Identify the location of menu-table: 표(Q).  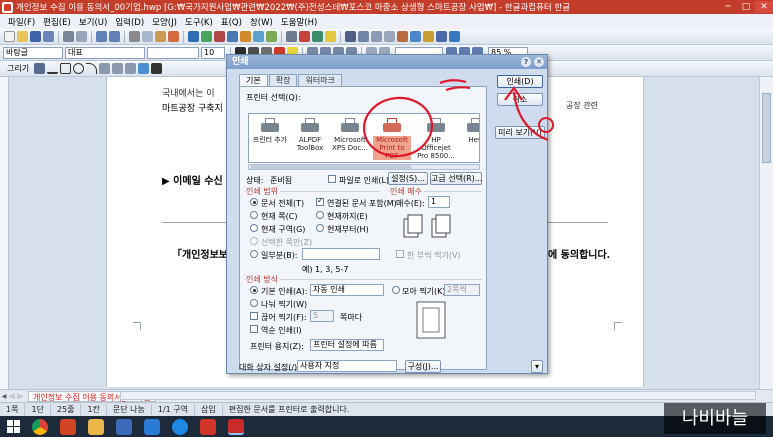
(231, 22).